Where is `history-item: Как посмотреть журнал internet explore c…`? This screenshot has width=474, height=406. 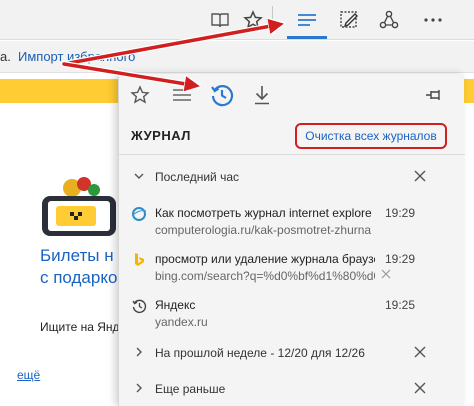 history-item: Как посмотреть журнал internet explore c… is located at coordinates (292, 222).